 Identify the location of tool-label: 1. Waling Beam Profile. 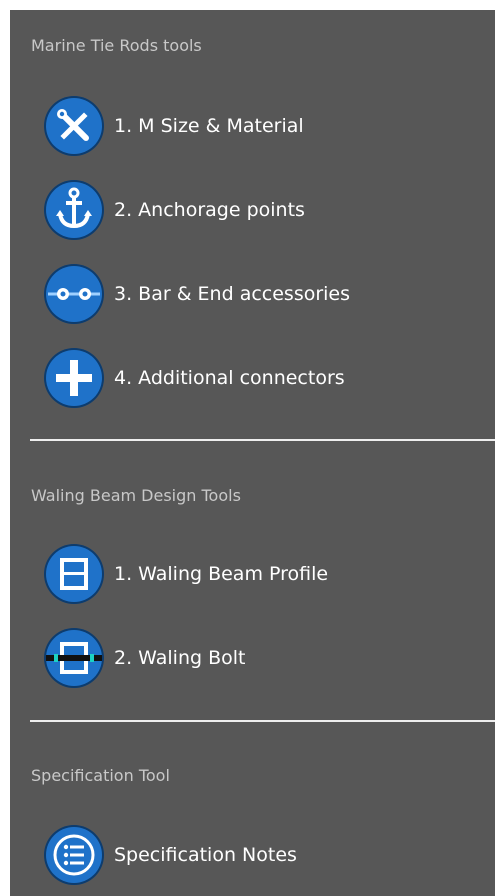
(221, 574).